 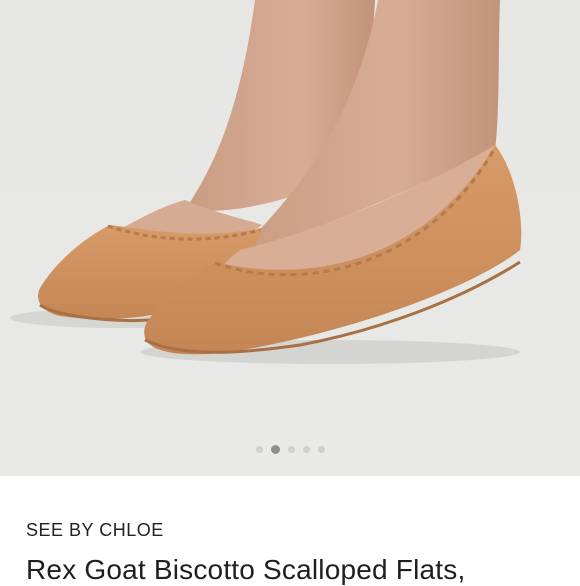 I want to click on brand-name: SEE BY CHLOE, so click(x=95, y=530).